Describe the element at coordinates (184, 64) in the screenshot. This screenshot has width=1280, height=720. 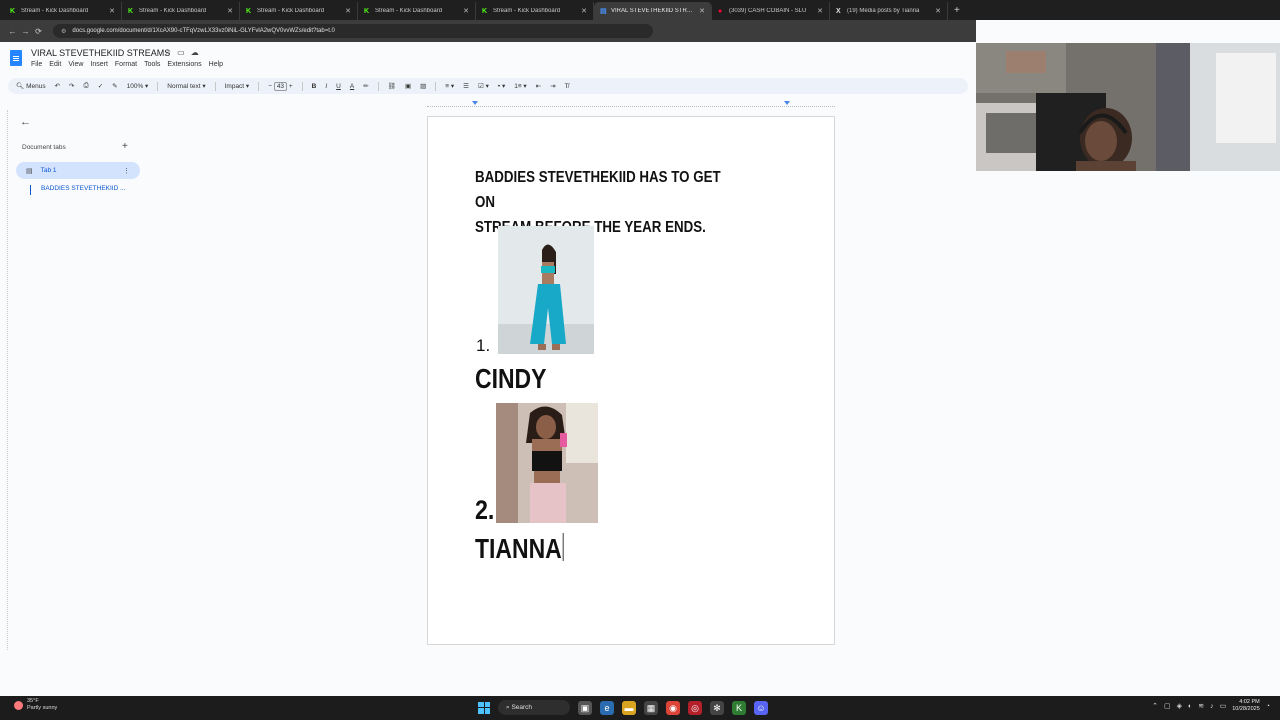
I see `menu-extensions: Extensions` at that location.